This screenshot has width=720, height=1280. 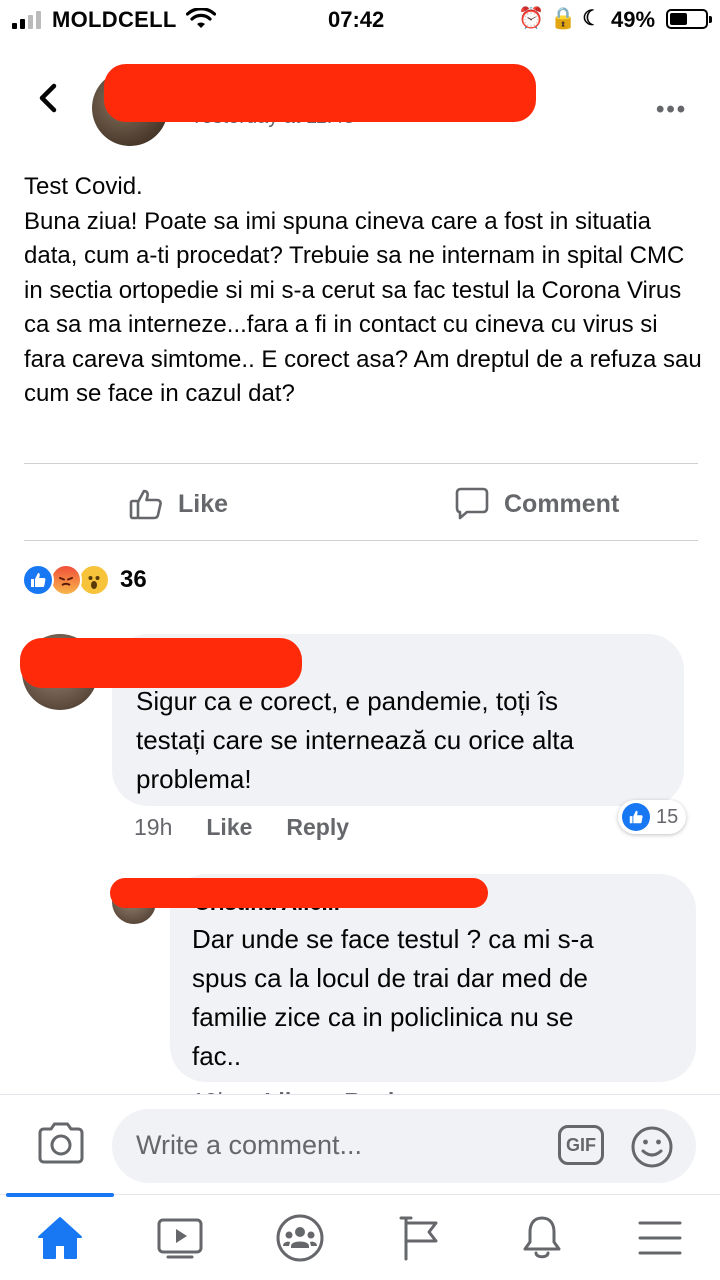 I want to click on carrier-name: MOLDCELL, so click(x=114, y=19).